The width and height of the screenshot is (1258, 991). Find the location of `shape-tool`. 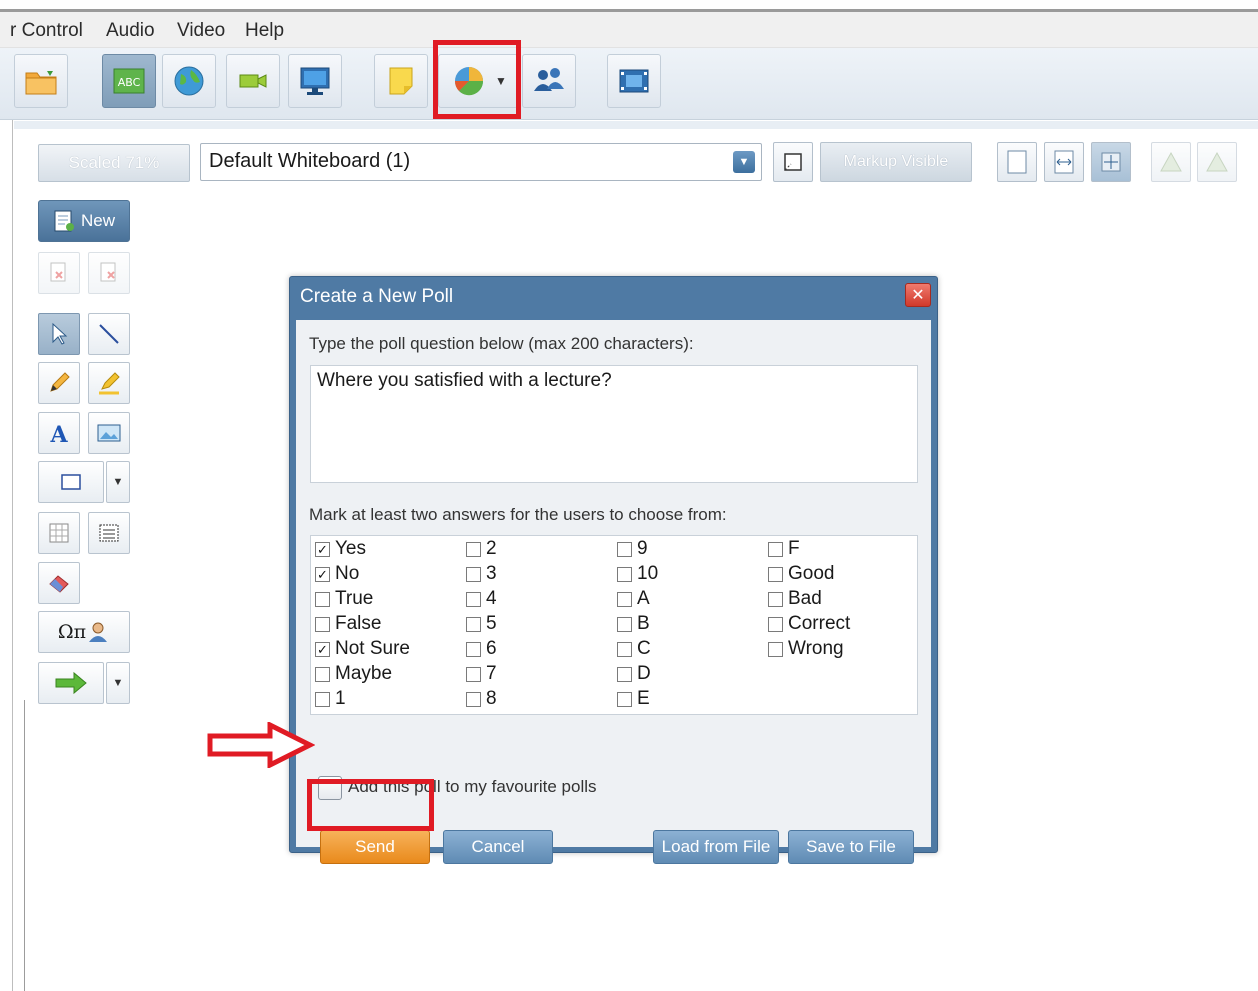

shape-tool is located at coordinates (71, 482).